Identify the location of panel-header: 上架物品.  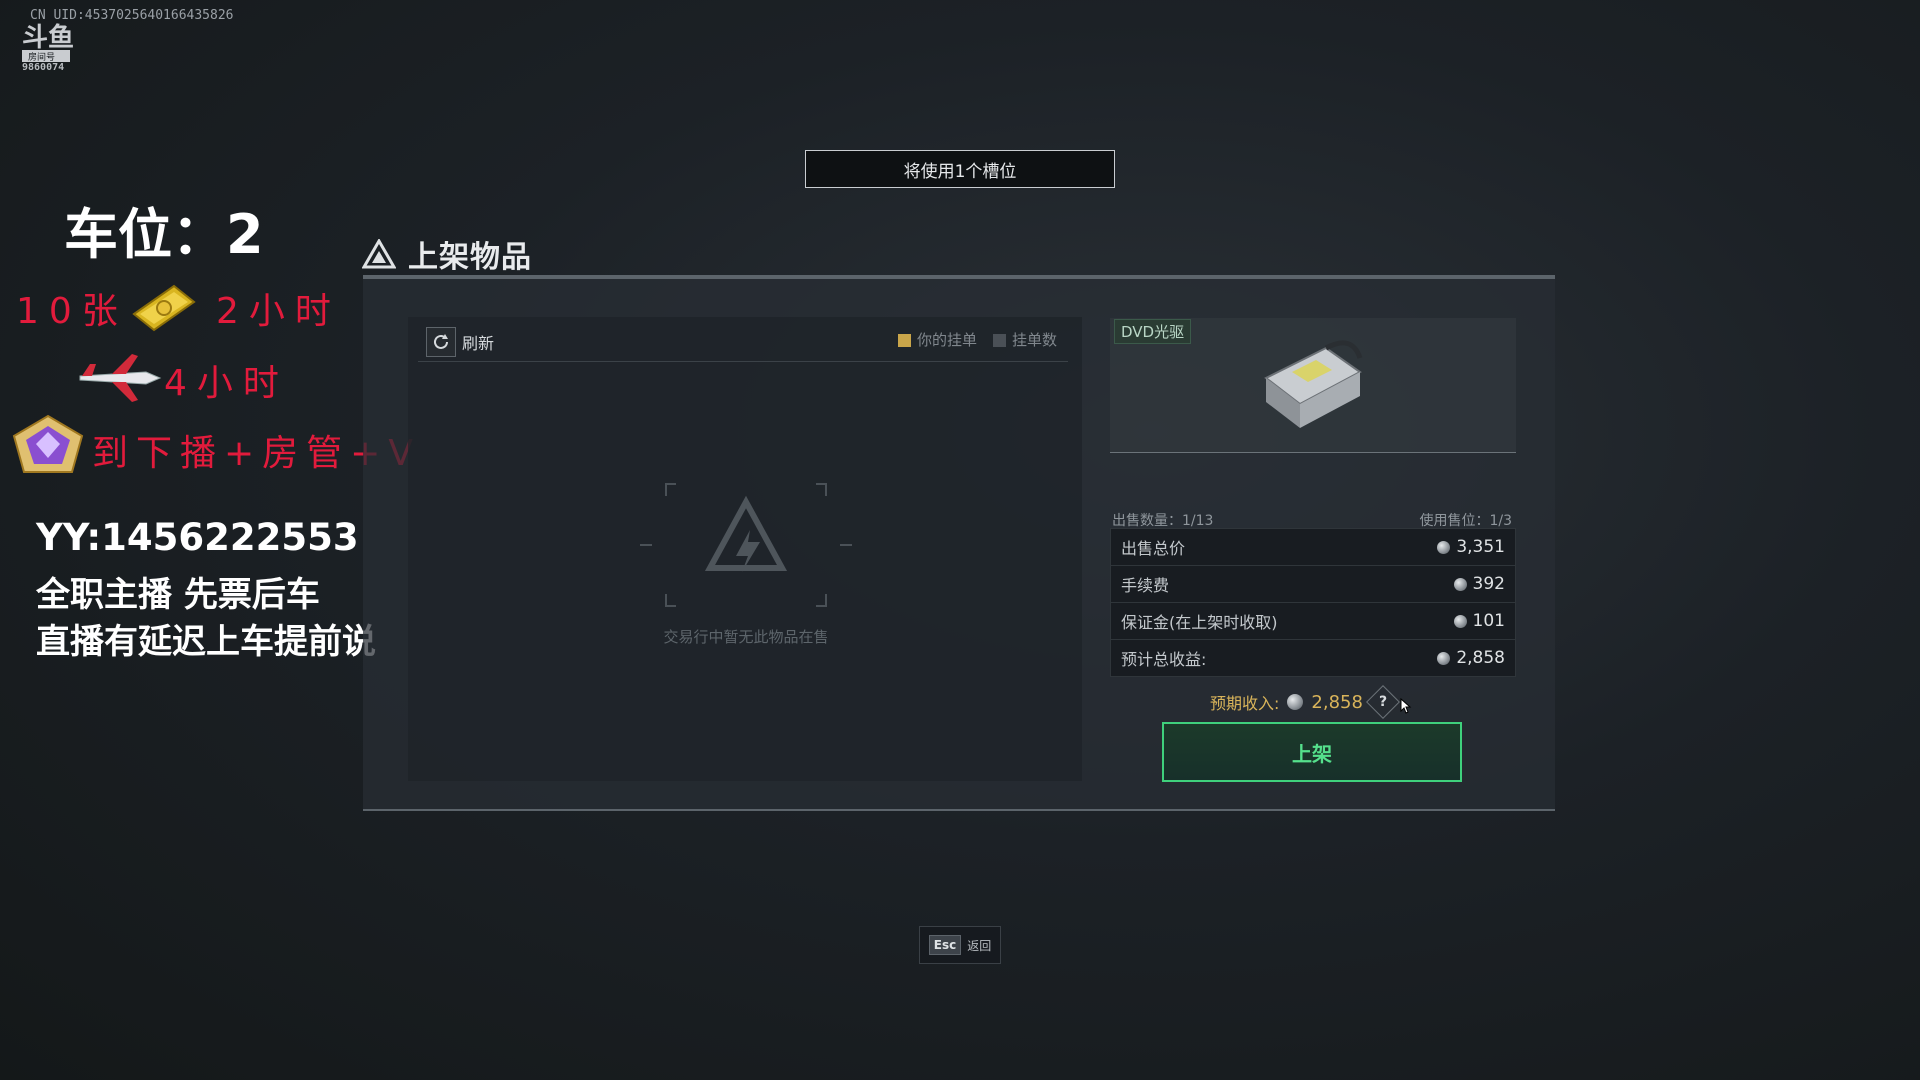
(447, 254).